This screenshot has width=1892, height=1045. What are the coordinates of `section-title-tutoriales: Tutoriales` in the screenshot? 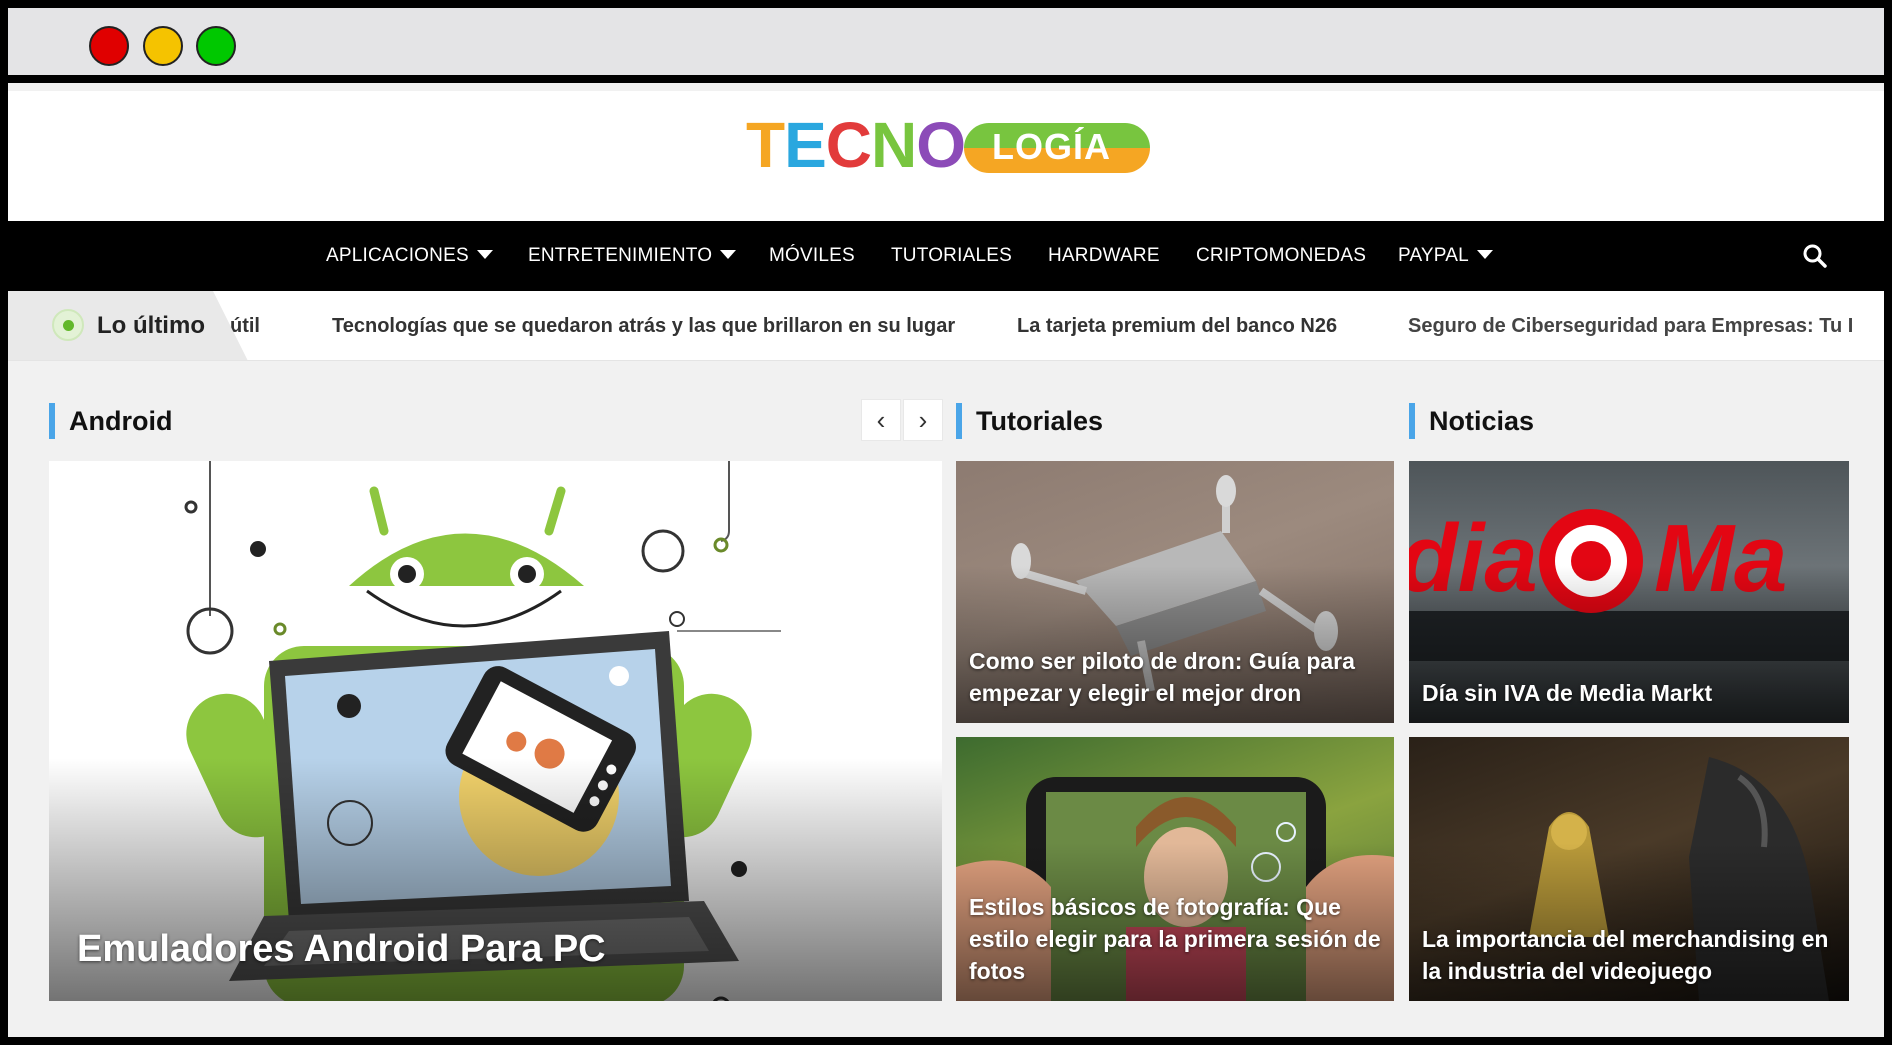 It's located at (1029, 421).